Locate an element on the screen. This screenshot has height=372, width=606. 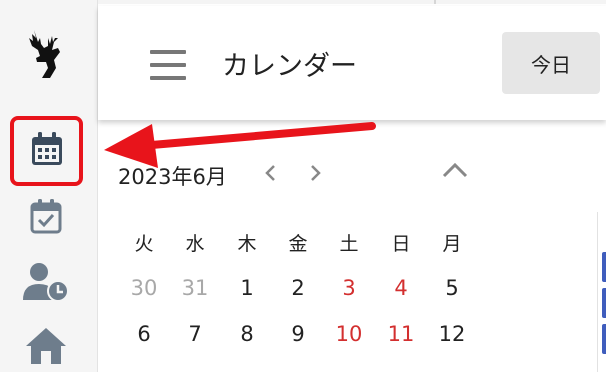
chevron-left-icon is located at coordinates (270, 173).